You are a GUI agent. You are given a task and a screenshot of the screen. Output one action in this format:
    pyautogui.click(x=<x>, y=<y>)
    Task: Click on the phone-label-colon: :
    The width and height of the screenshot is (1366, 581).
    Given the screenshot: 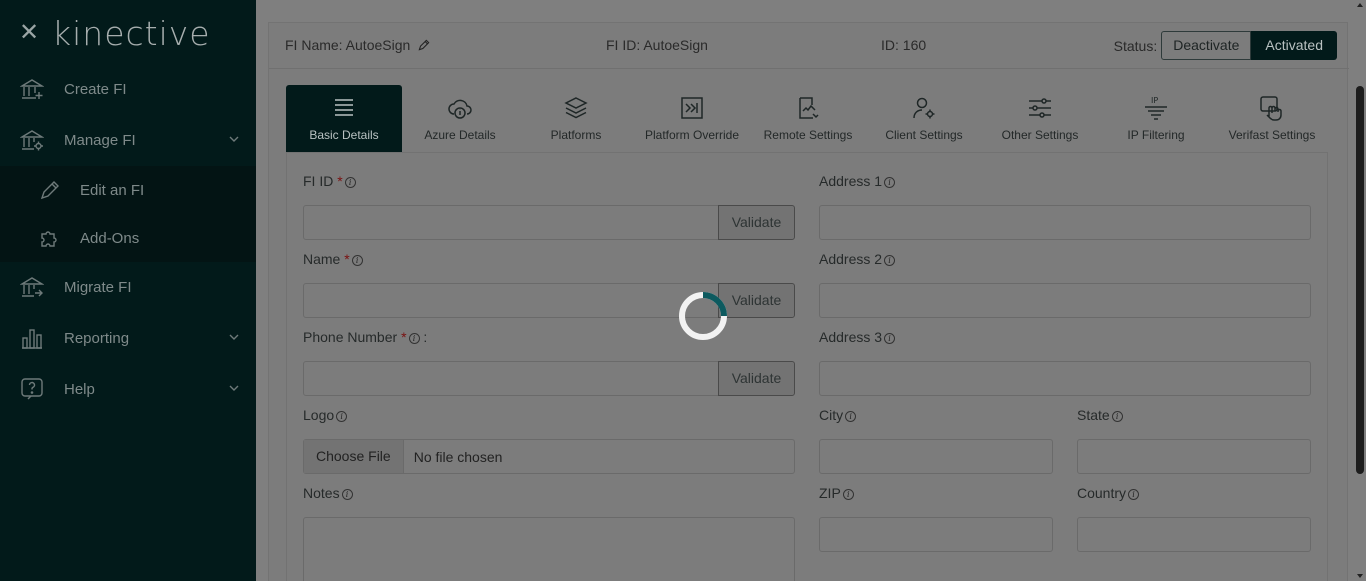 What is the action you would take?
    pyautogui.click(x=425, y=337)
    